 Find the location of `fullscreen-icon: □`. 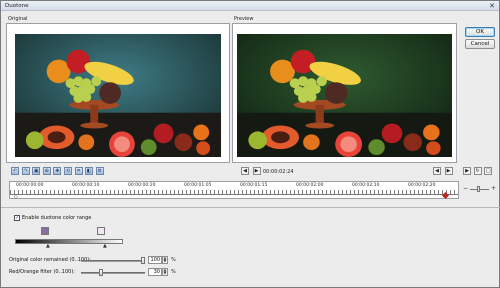

fullscreen-icon: □ is located at coordinates (488, 171).